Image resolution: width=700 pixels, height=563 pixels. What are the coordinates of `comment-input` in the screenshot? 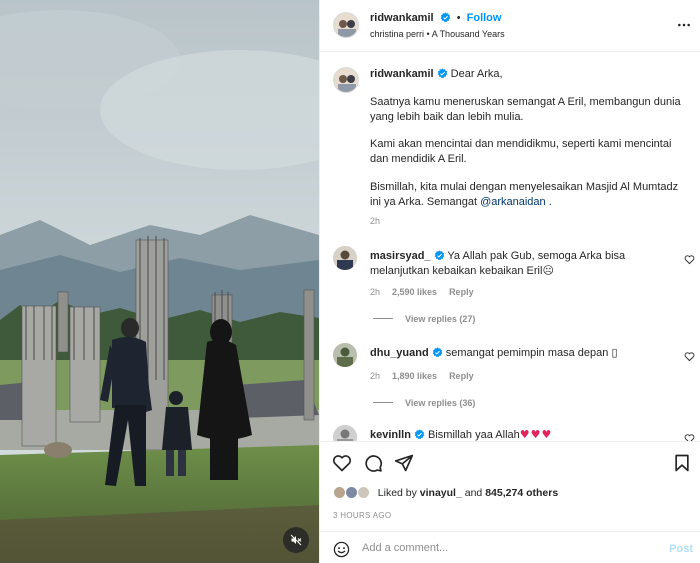 It's located at (507, 548).